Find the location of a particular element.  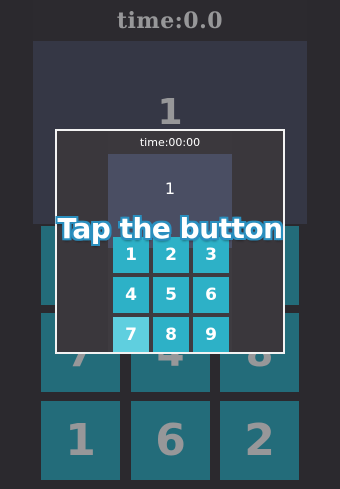

preview-timer-text: time:00:00 is located at coordinates (170, 142).